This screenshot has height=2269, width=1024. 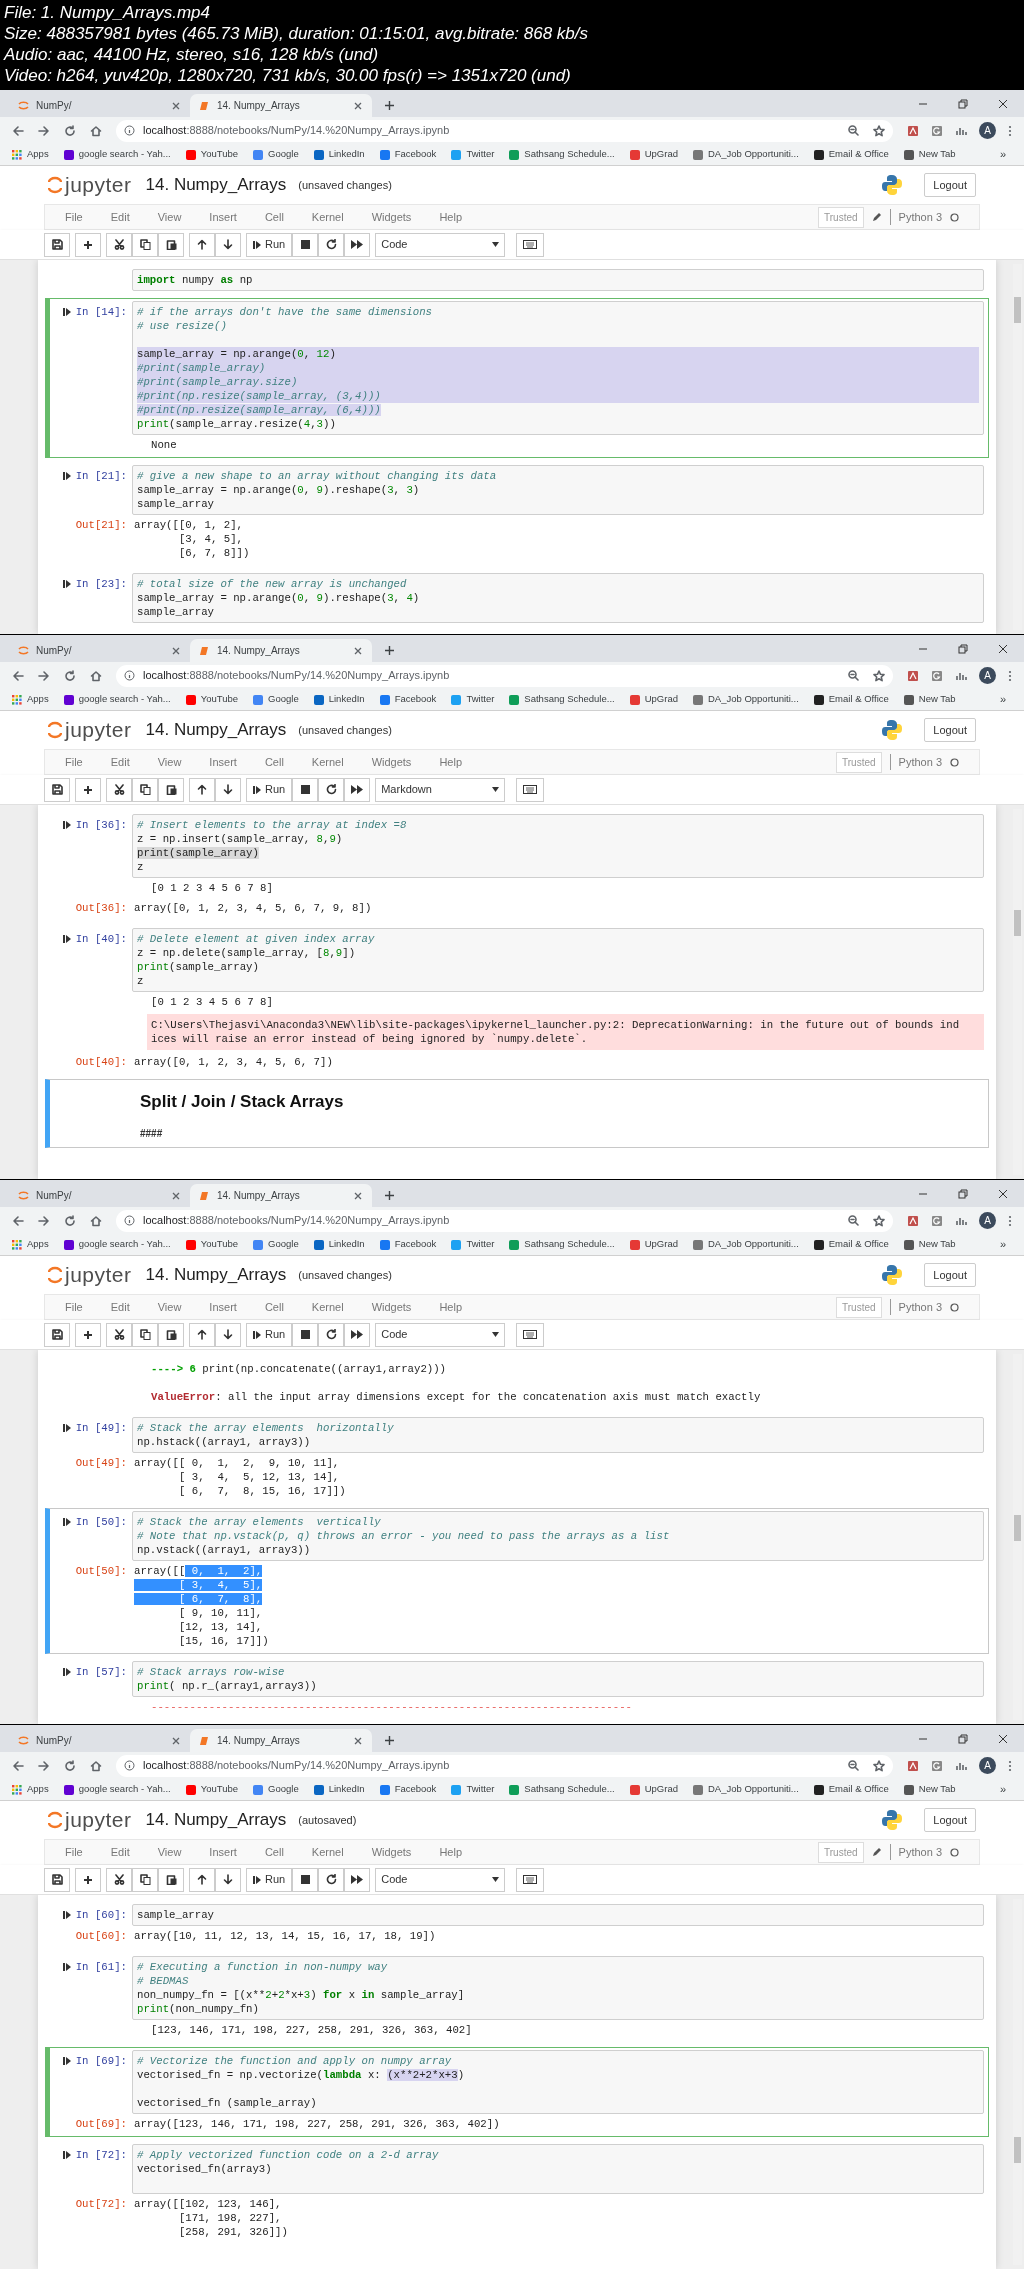 What do you see at coordinates (653, 1244) in the screenshot?
I see `bookmark-link: UpGrad` at bounding box center [653, 1244].